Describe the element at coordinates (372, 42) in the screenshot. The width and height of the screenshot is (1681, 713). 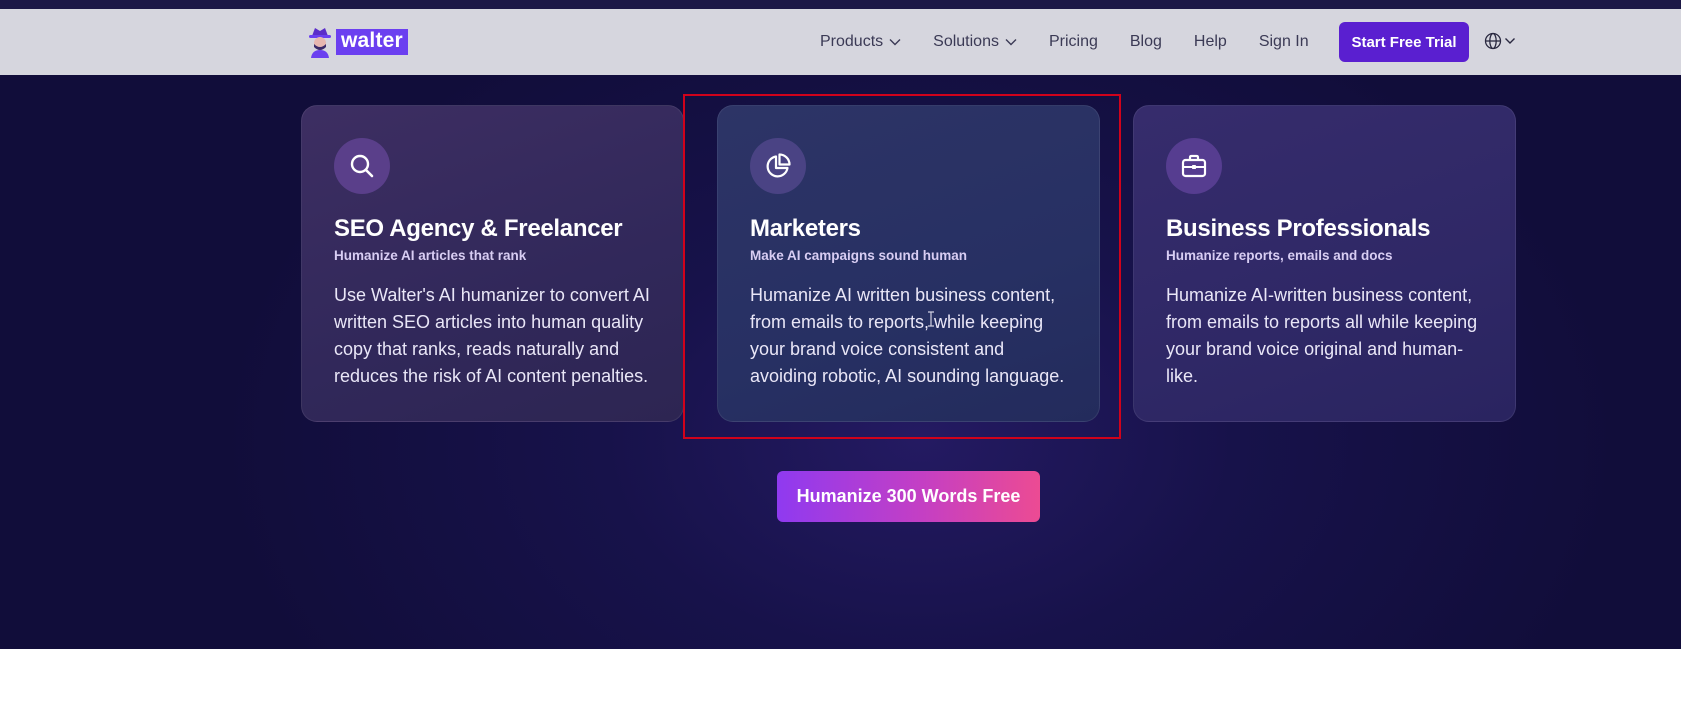
I see `logo-wordmark: walter` at that location.